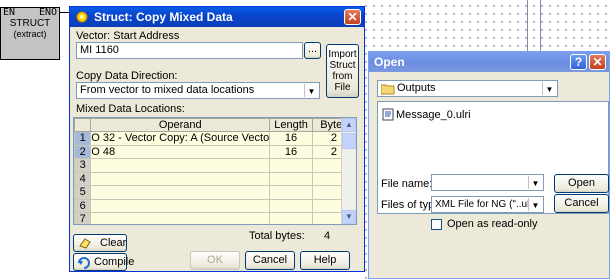 The height and width of the screenshot is (279, 610). I want to click on file-name-text: Message_0.ulri, so click(433, 114).